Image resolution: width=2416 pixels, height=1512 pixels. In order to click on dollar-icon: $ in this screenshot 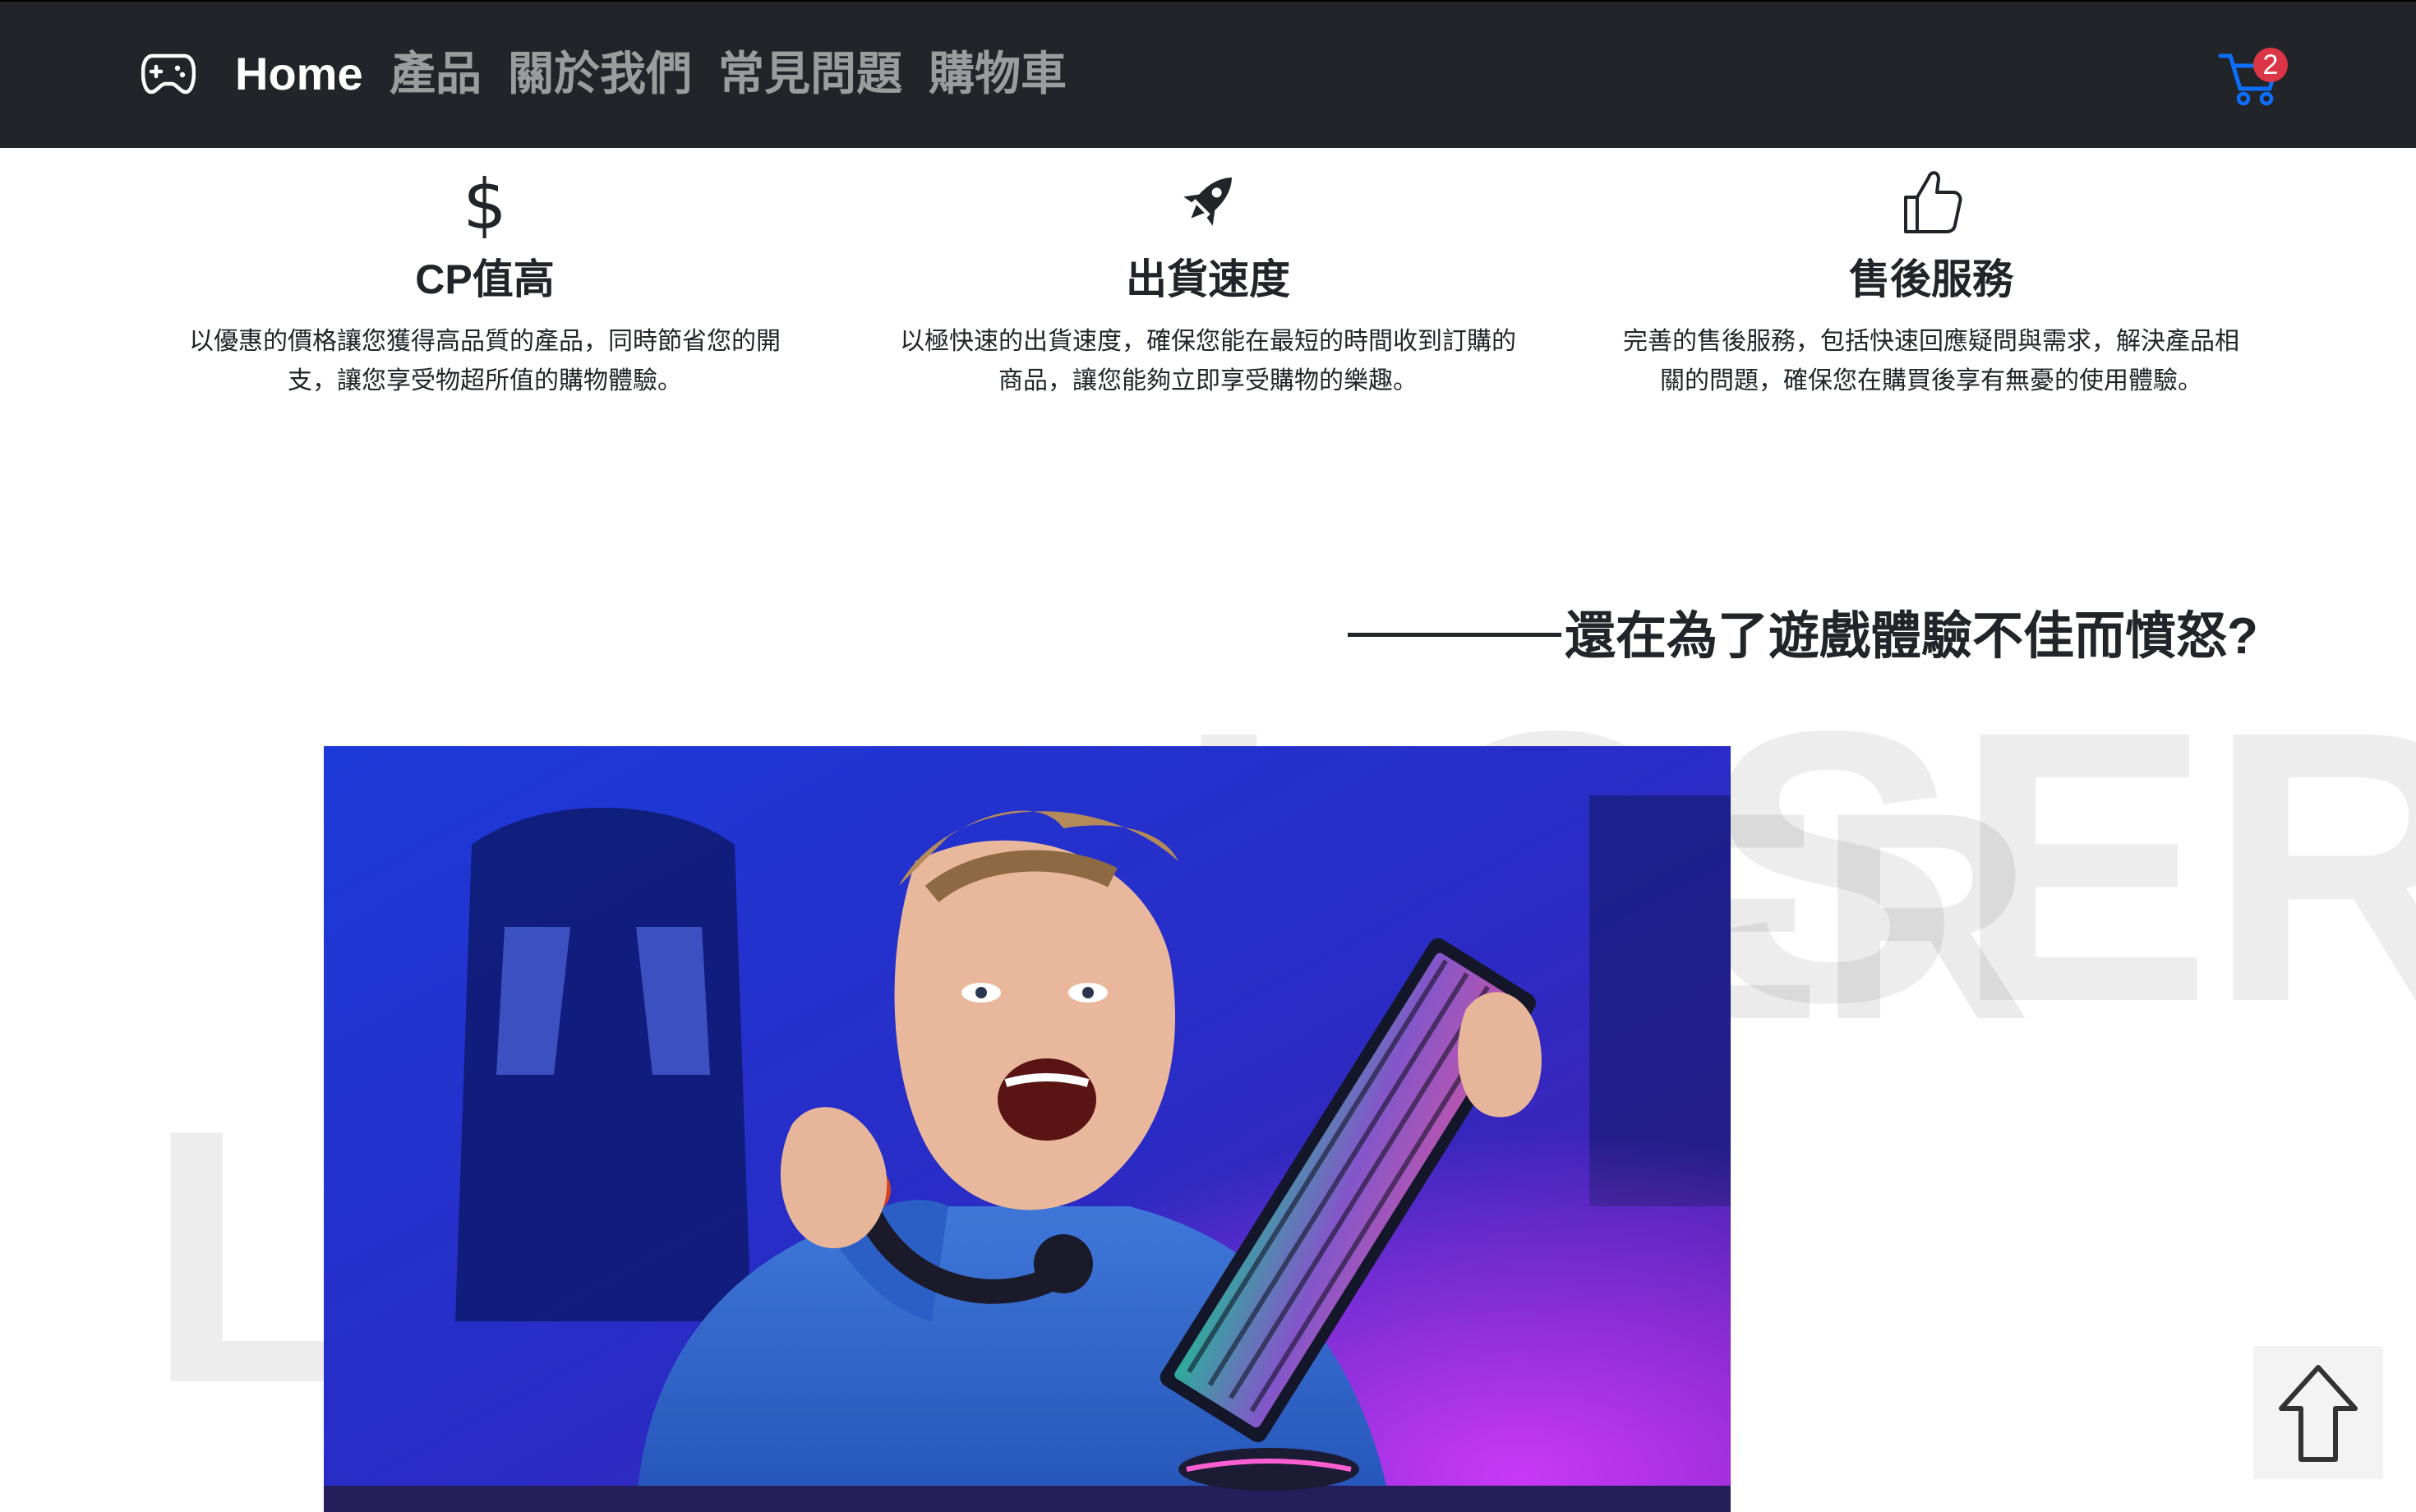, I will do `click(485, 201)`.